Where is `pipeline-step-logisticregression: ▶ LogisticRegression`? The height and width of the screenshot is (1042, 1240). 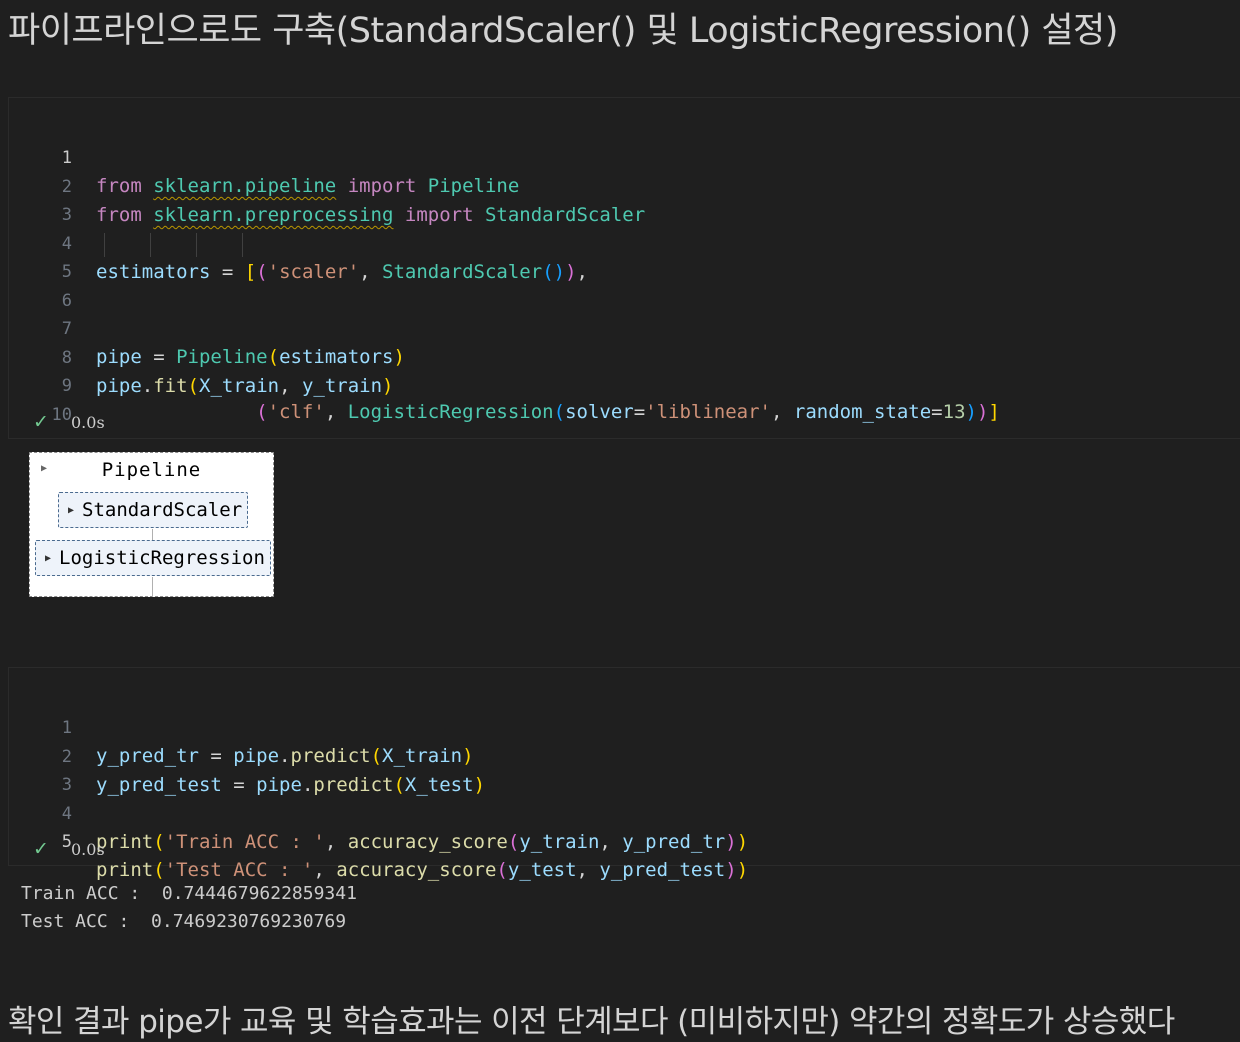 pipeline-step-logisticregression: ▶ LogisticRegression is located at coordinates (153, 558).